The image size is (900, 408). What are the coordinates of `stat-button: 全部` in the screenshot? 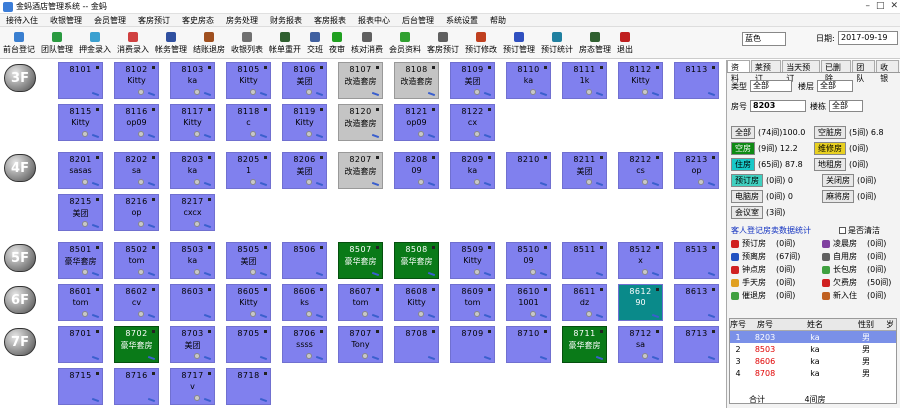 It's located at (743, 132).